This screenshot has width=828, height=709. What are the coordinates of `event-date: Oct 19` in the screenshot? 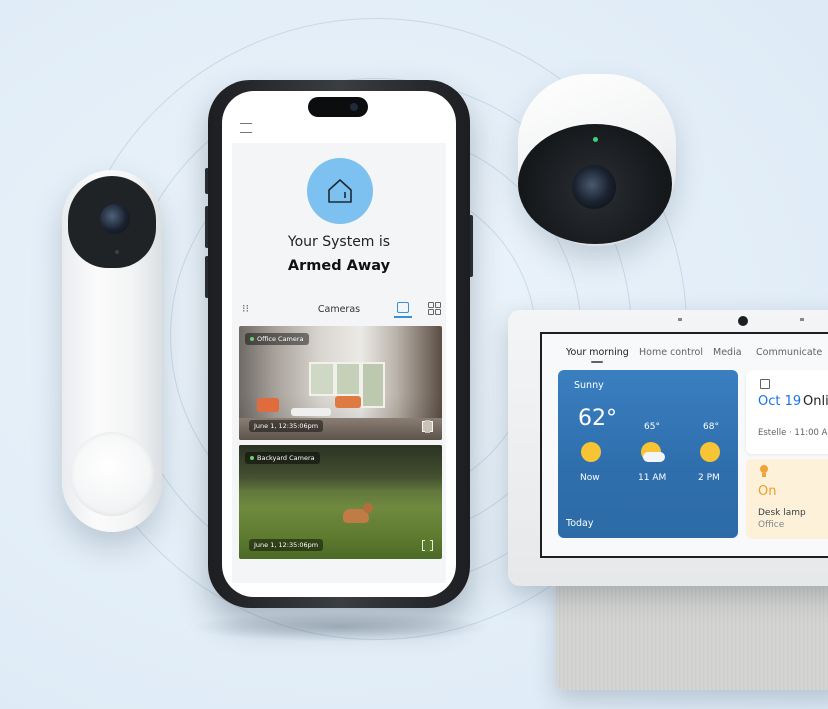 It's located at (780, 401).